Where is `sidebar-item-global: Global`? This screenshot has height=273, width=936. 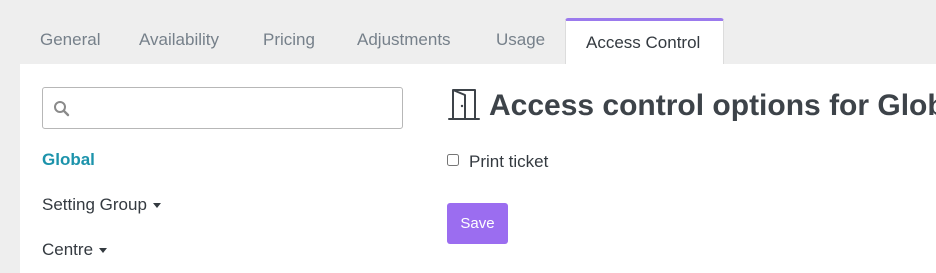 sidebar-item-global: Global is located at coordinates (68, 160).